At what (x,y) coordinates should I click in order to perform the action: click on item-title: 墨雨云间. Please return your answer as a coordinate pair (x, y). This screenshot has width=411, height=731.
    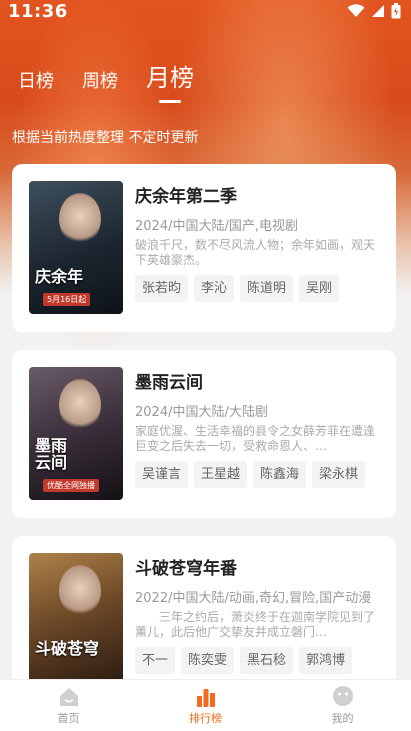
    Looking at the image, I should click on (255, 383).